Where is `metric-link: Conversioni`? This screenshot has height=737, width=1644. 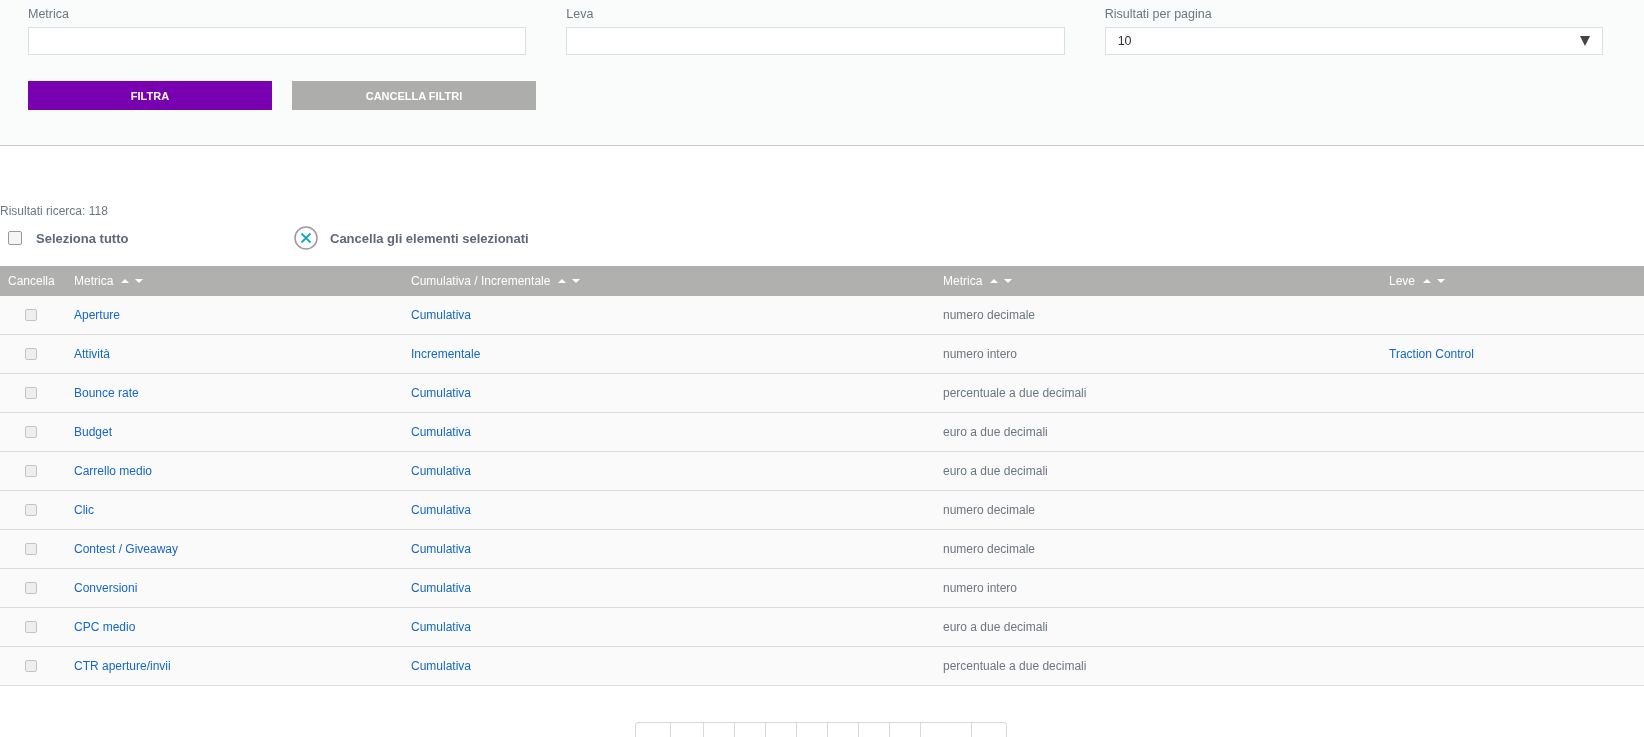
metric-link: Conversioni is located at coordinates (106, 588).